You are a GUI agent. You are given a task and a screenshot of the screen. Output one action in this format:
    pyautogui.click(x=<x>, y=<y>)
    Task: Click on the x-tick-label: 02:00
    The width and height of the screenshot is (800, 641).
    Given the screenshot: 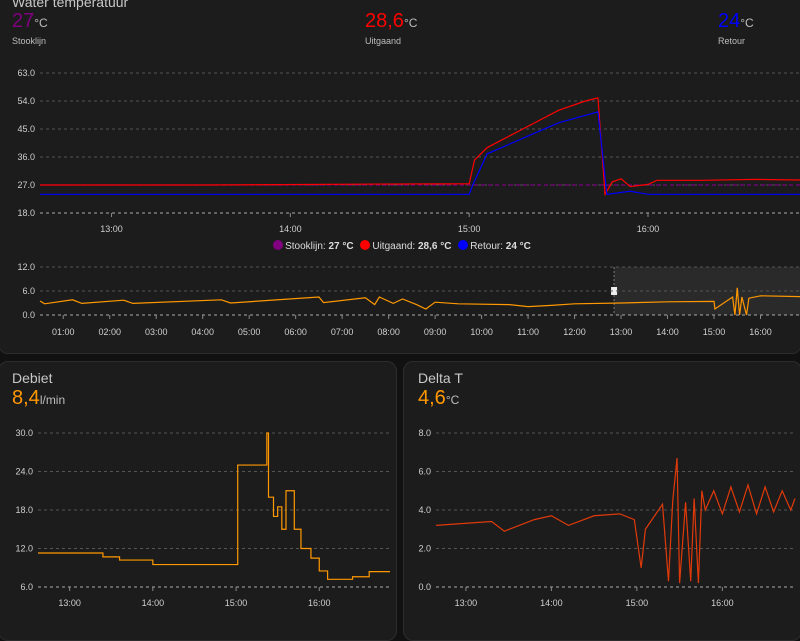 What is the action you would take?
    pyautogui.click(x=109, y=332)
    